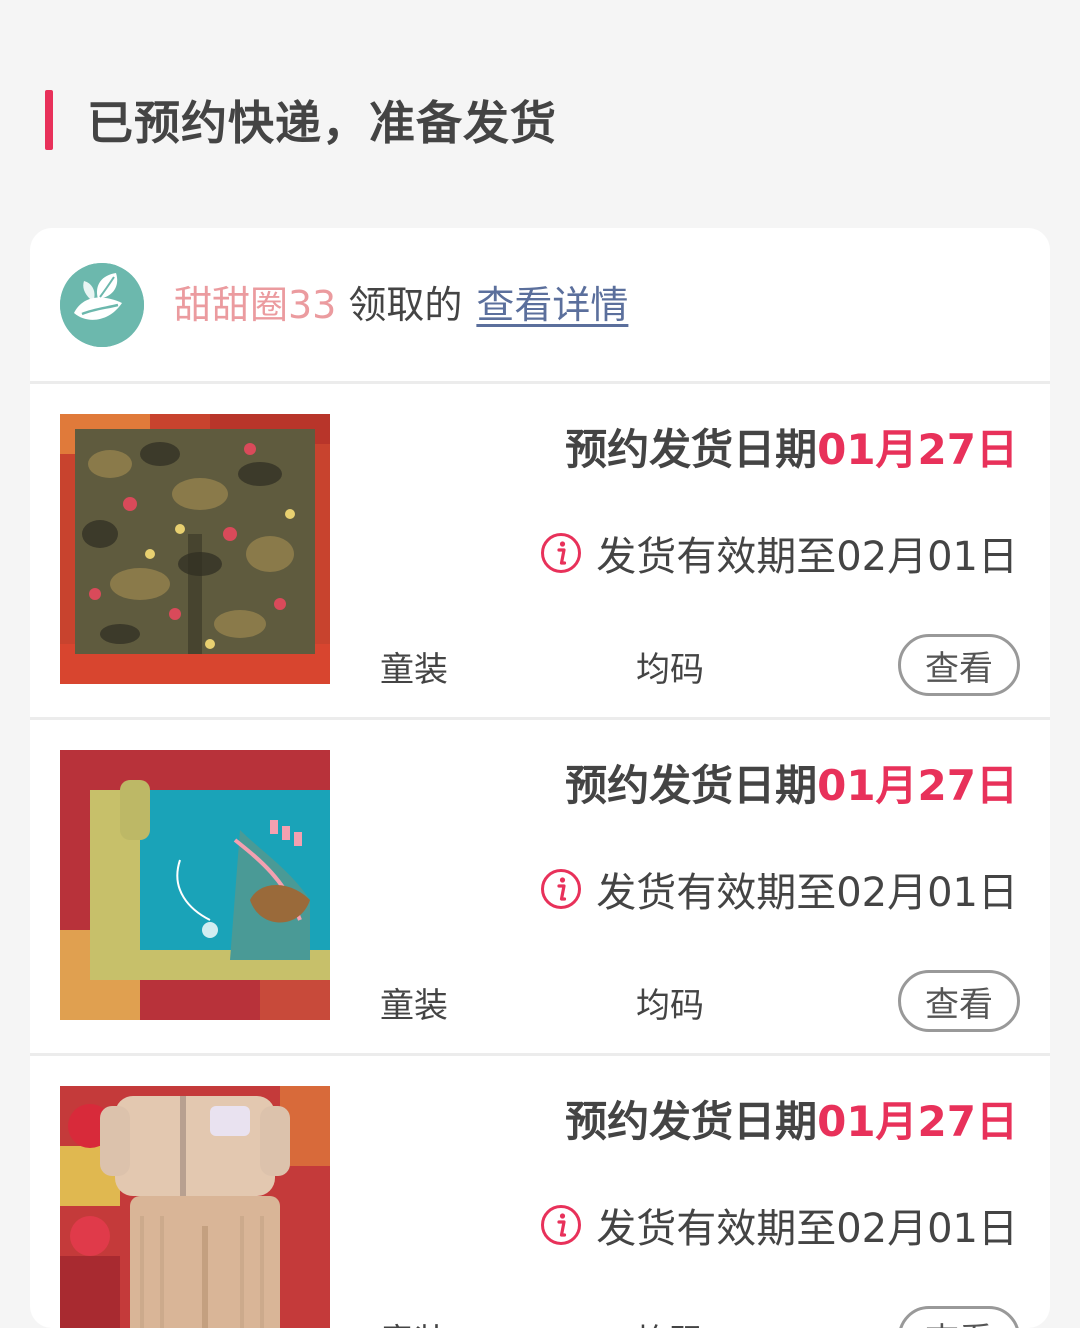 The width and height of the screenshot is (1080, 1328). I want to click on section-header: 已预约快递，准备发货, so click(301, 120).